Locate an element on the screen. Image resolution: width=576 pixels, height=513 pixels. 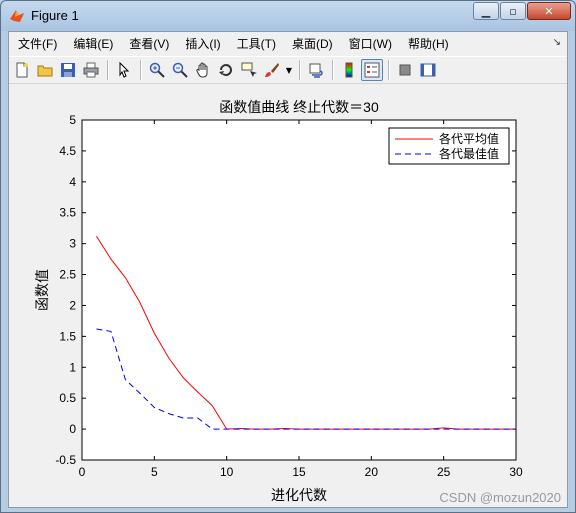
y-tick-label: 2 is located at coordinates (72, 305).